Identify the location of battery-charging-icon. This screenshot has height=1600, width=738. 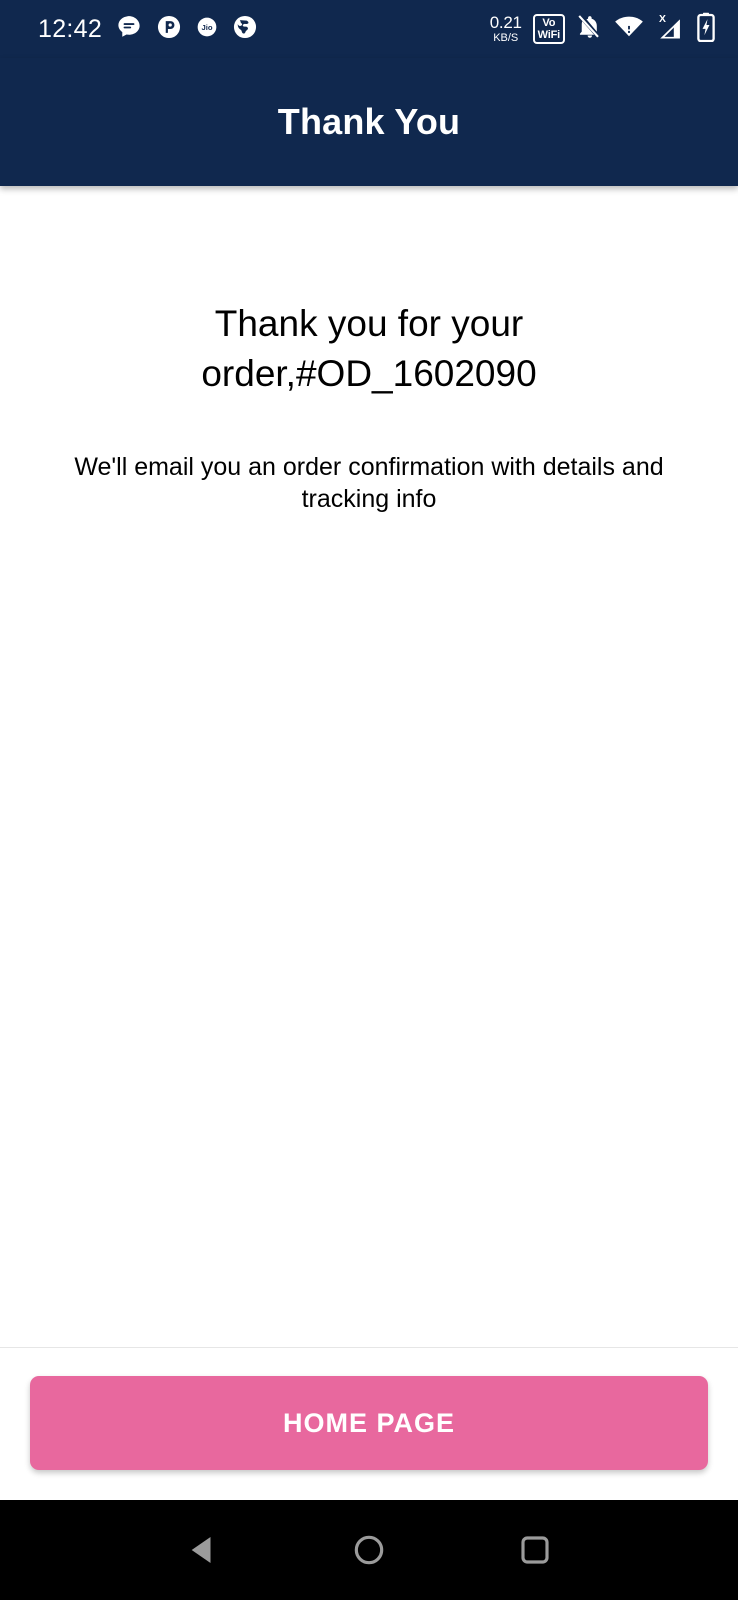
(706, 29).